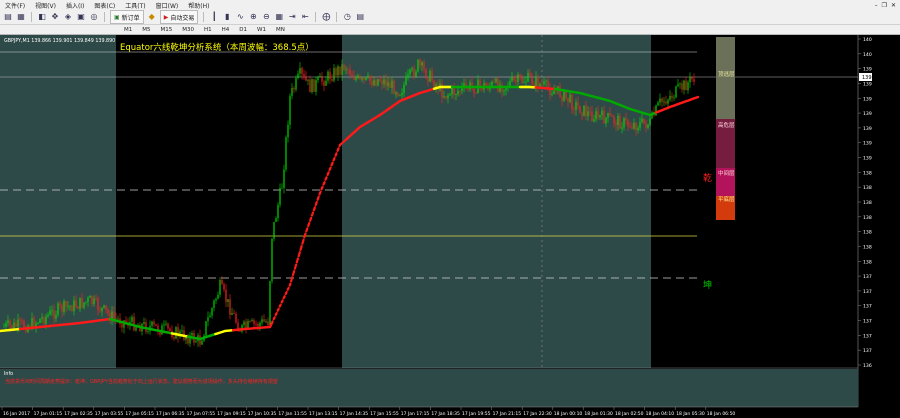  I want to click on timeframe-mn: MN, so click(280, 30).